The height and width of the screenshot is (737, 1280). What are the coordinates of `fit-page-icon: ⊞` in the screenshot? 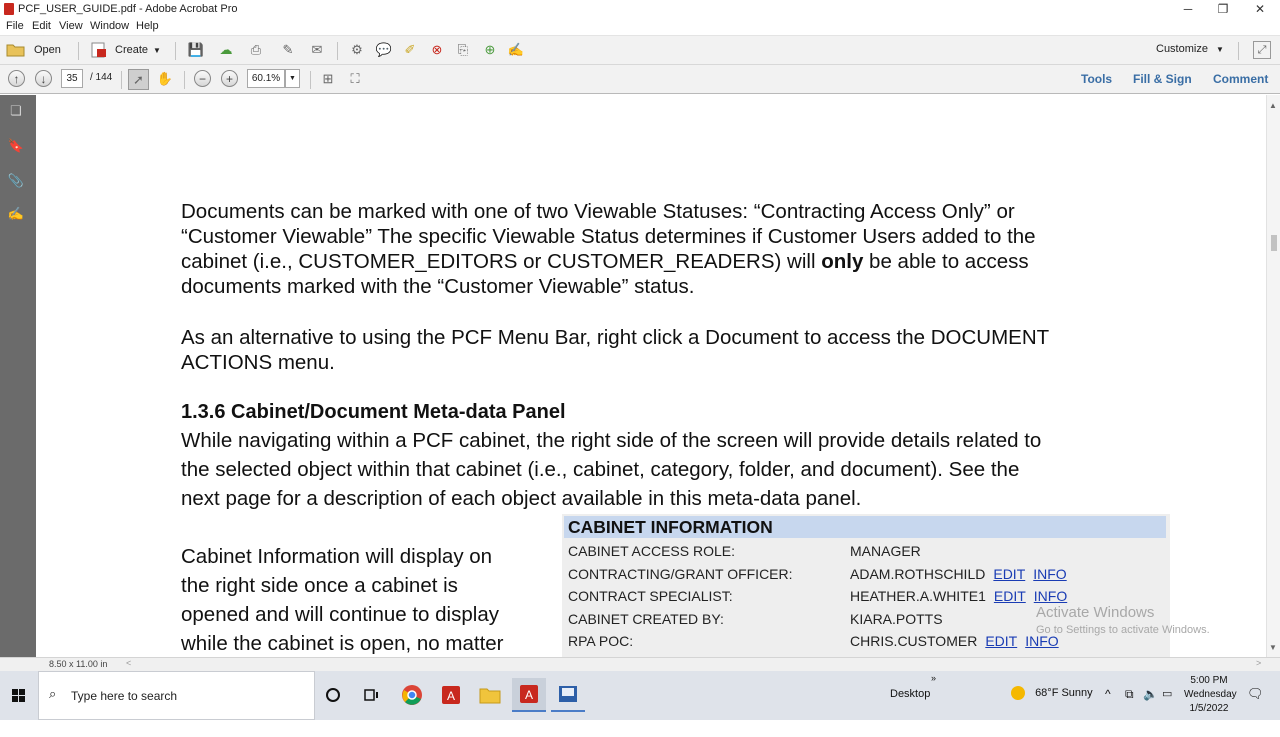 It's located at (328, 79).